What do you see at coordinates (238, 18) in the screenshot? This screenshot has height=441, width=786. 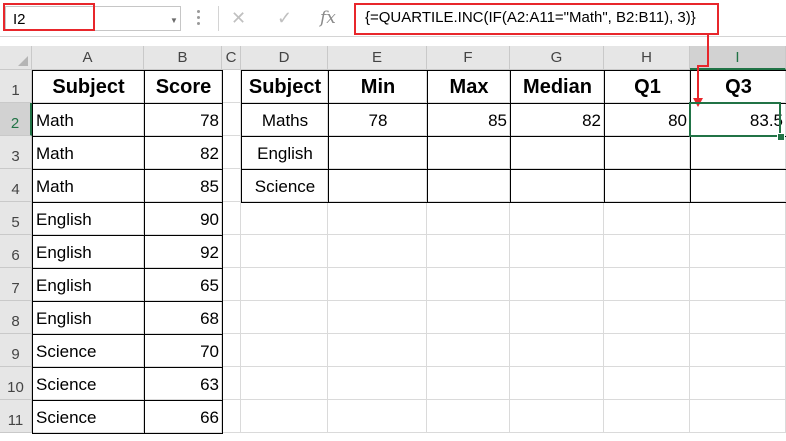 I see `cancel-icon: ✕` at bounding box center [238, 18].